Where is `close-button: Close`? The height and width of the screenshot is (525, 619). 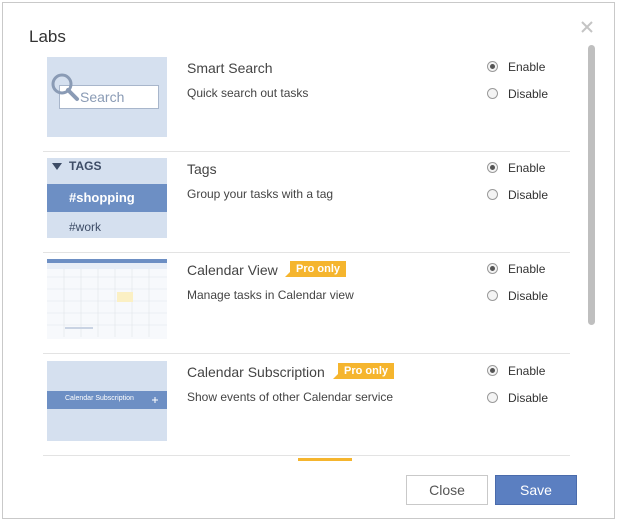 close-button: Close is located at coordinates (447, 490).